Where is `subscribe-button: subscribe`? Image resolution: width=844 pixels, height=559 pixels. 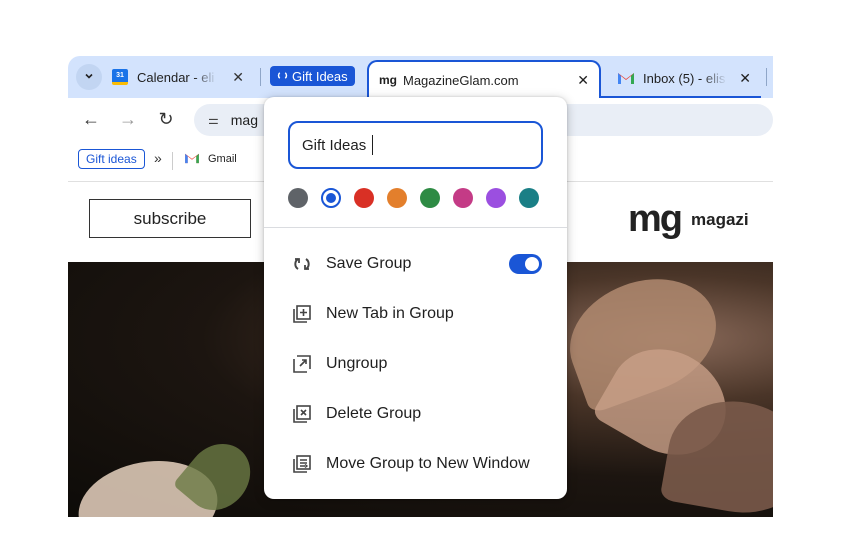
subscribe-button: subscribe is located at coordinates (170, 218).